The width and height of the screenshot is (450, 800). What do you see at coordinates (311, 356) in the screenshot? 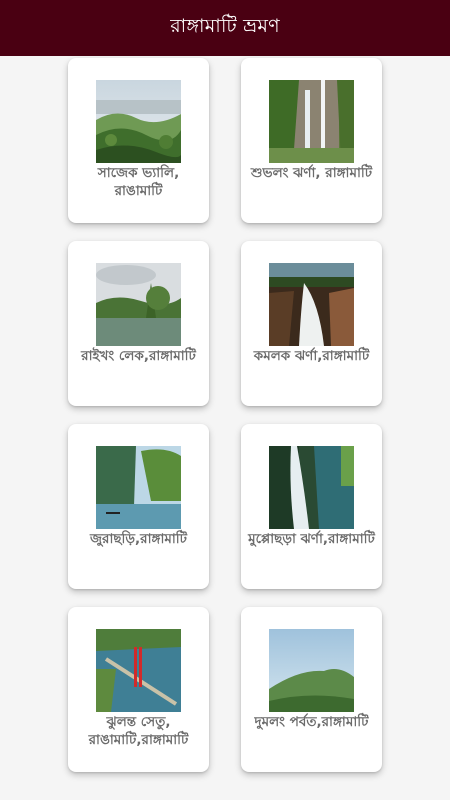
I see `place-name: কমলক ঝর্ণা,রাঙ্গামাটি` at bounding box center [311, 356].